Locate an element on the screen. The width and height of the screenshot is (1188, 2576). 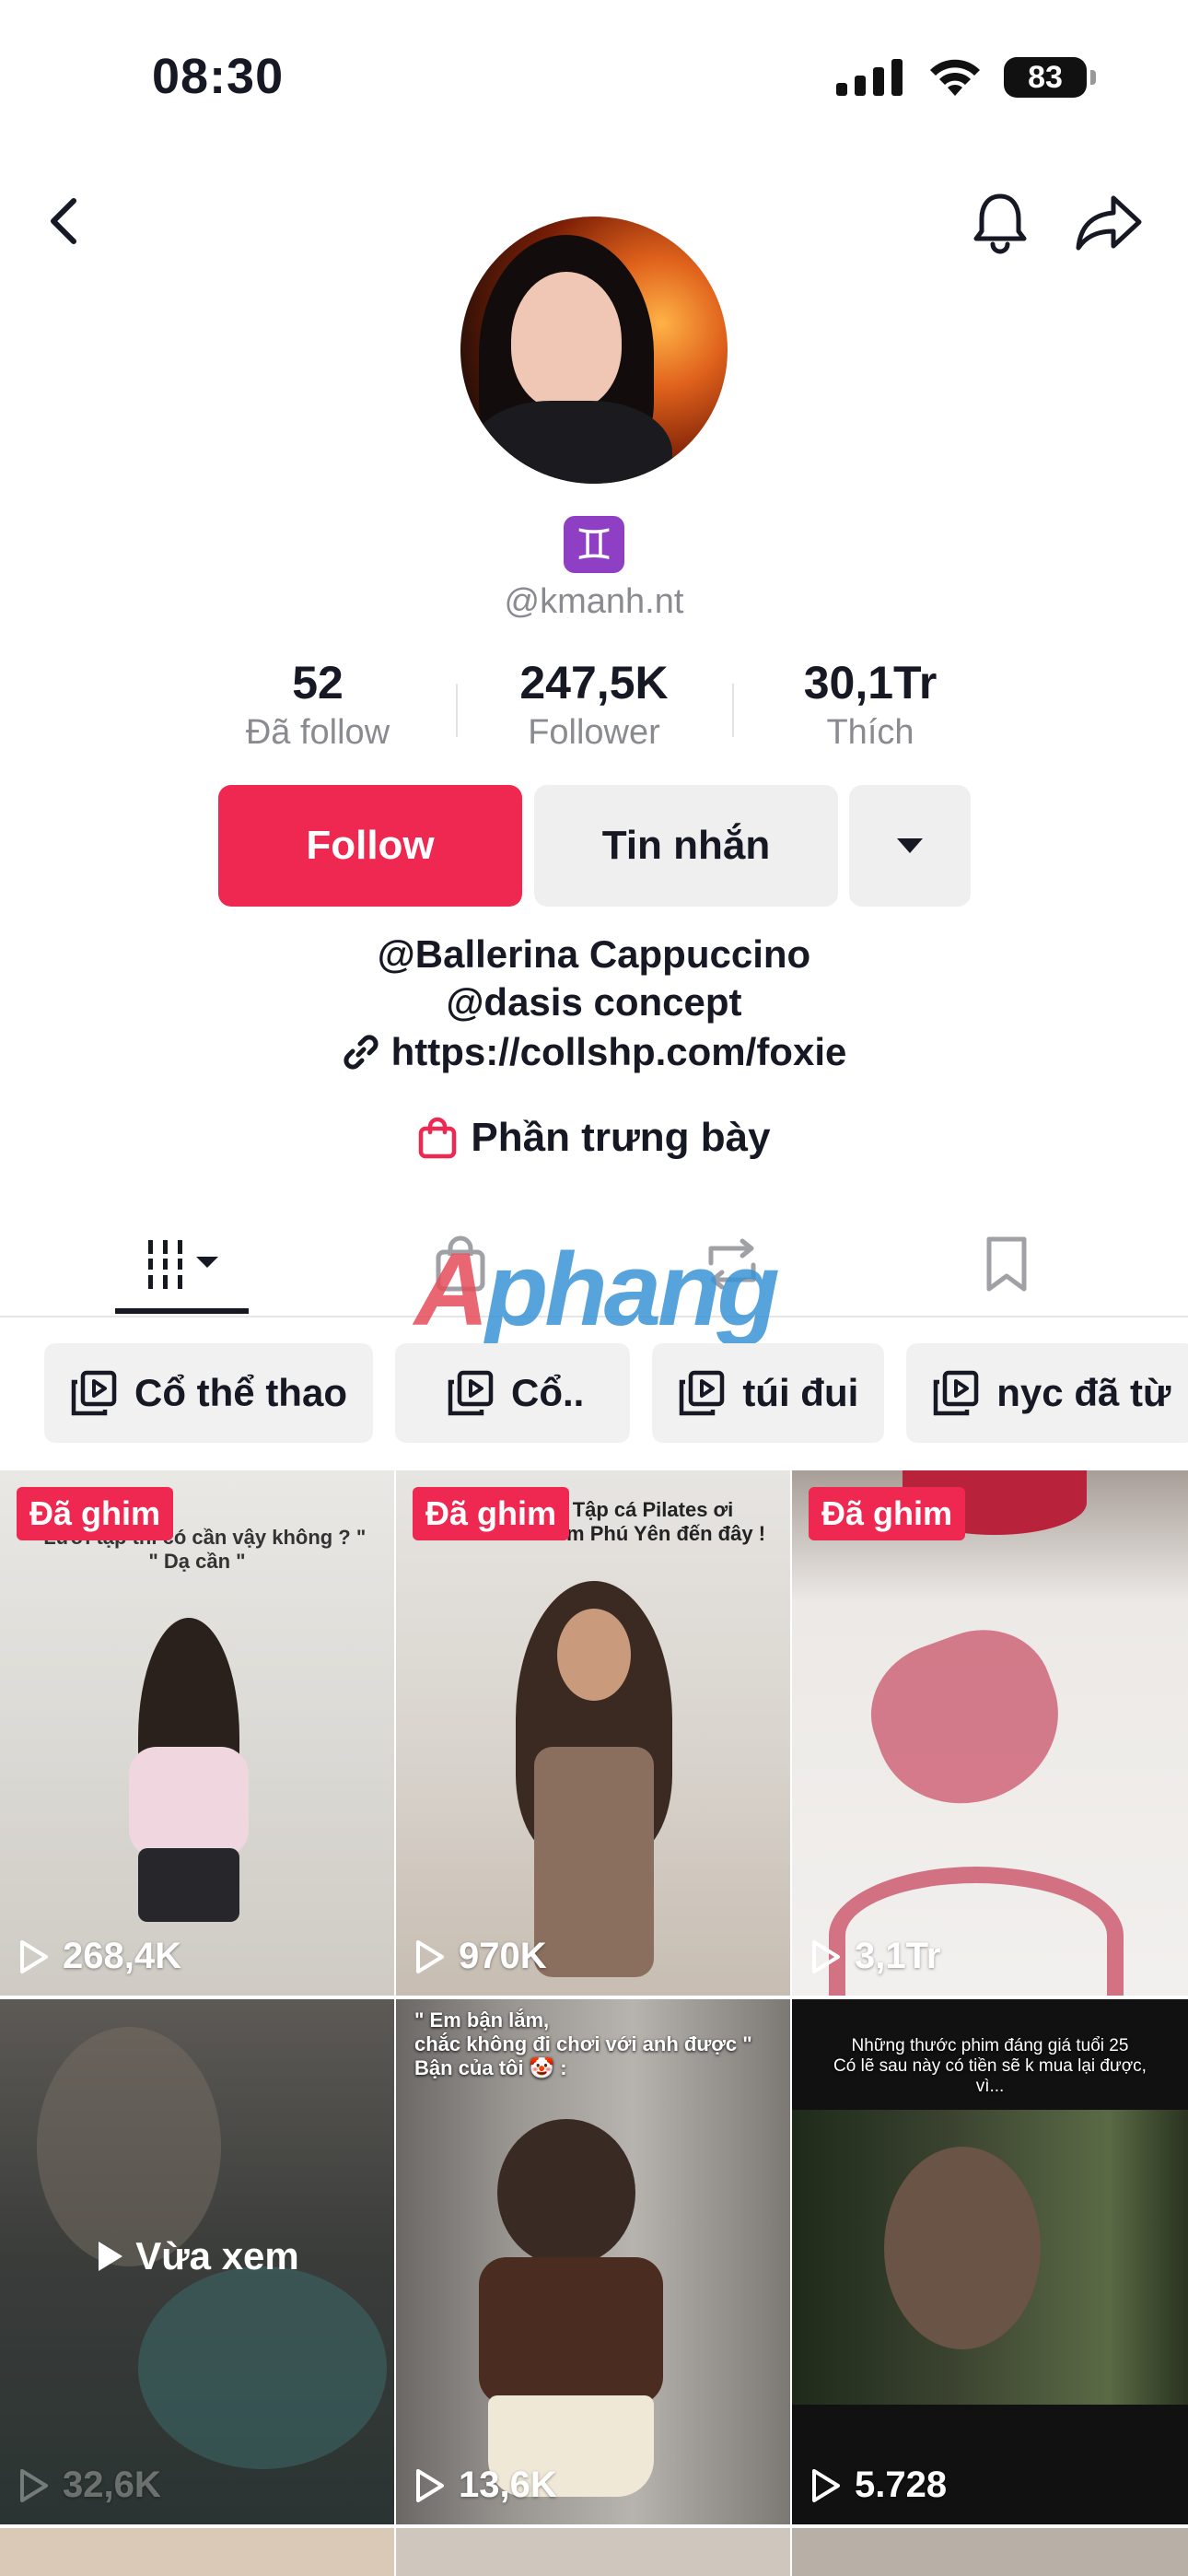
zodiac-badge: ♊ is located at coordinates (594, 544).